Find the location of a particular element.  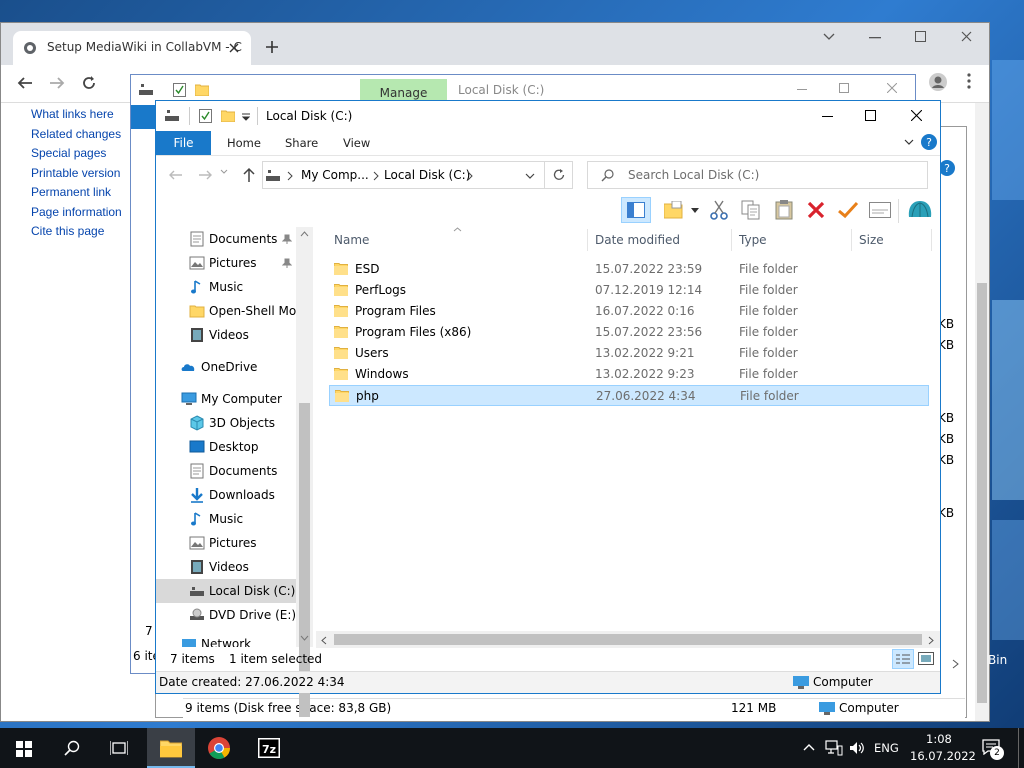

large-icons-view-icon is located at coordinates (926, 658).